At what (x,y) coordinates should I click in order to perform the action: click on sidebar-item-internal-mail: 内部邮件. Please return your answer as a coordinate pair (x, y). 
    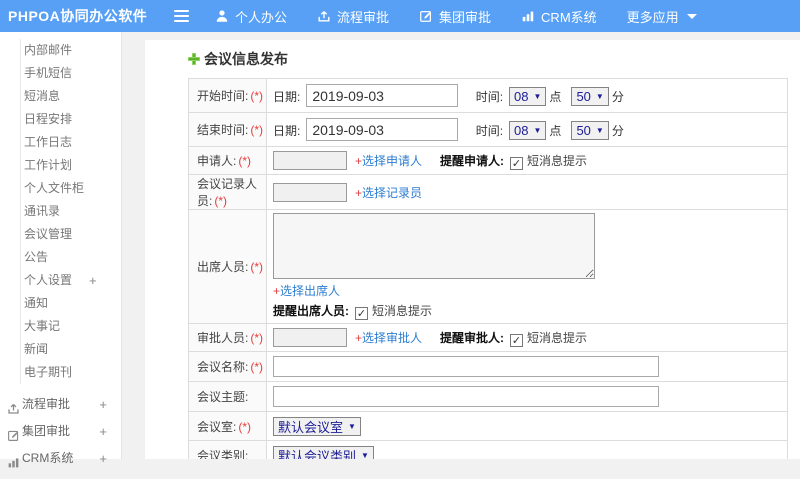
    Looking at the image, I should click on (71, 50).